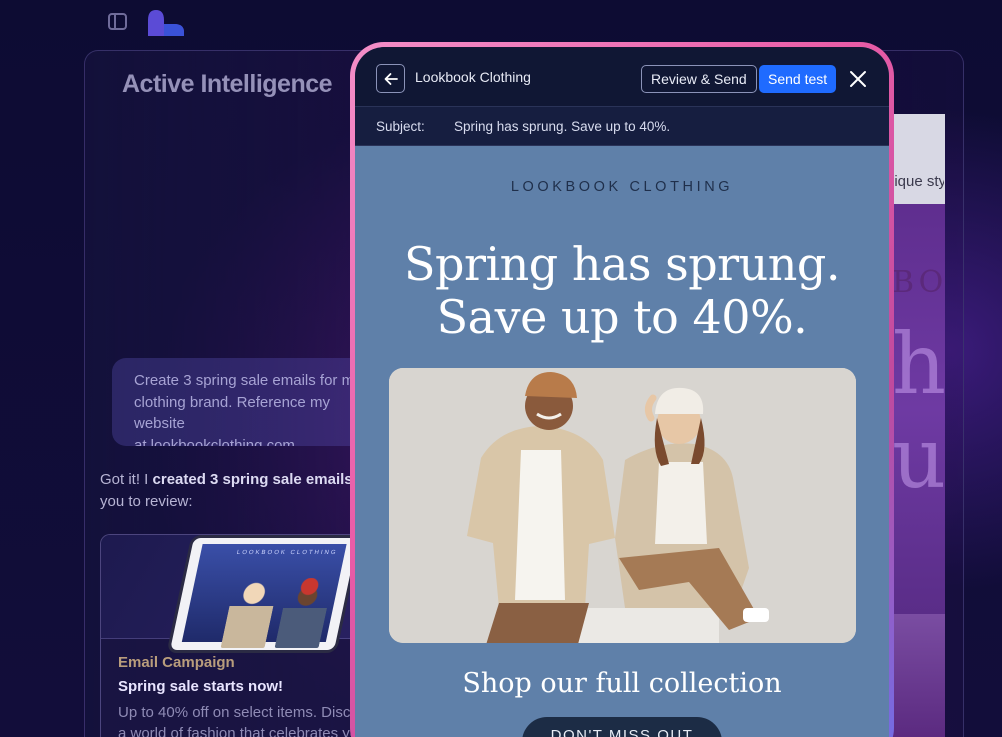  Describe the element at coordinates (201, 686) in the screenshot. I see `card-title: Spring sale starts now!` at that location.